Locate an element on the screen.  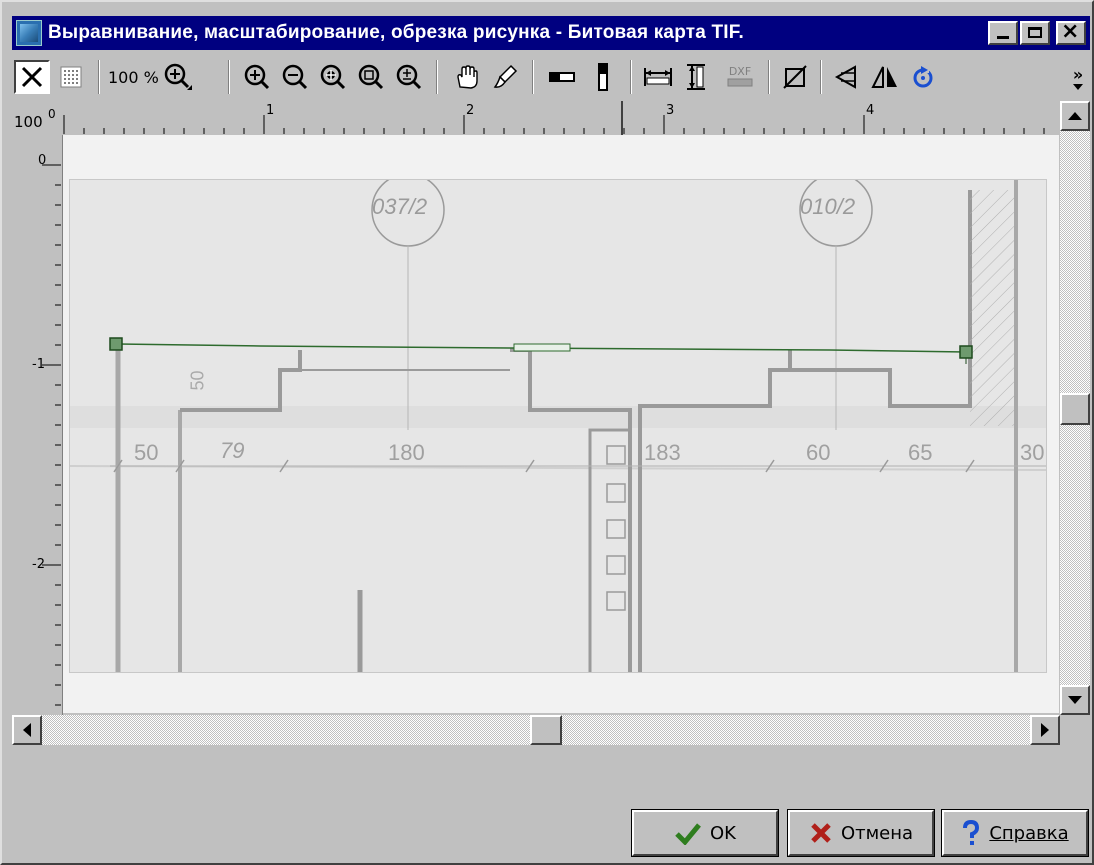
pan-hand-button is located at coordinates (467, 77).